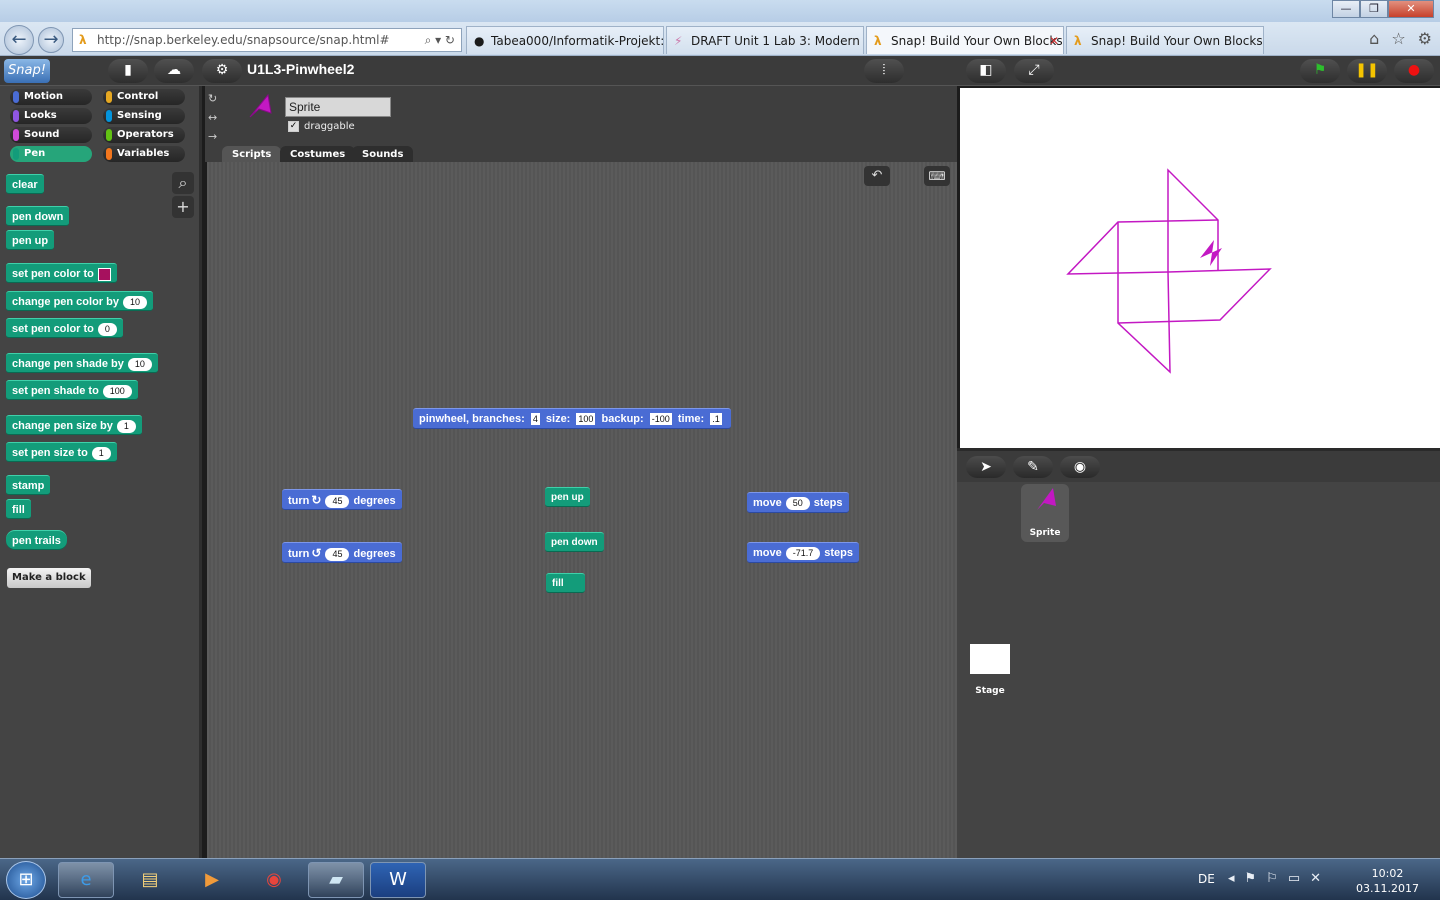 This screenshot has width=1440, height=900. Describe the element at coordinates (26, 880) in the screenshot. I see `start-button: ⊞` at that location.